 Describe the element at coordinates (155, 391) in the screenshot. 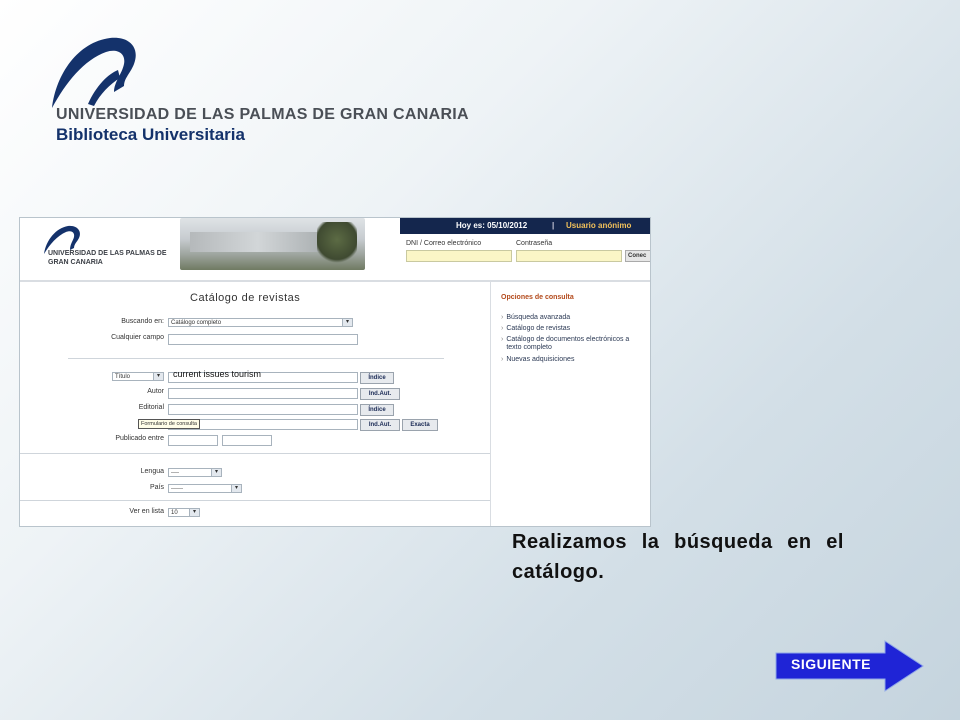

I see `autor-label: Autor` at that location.